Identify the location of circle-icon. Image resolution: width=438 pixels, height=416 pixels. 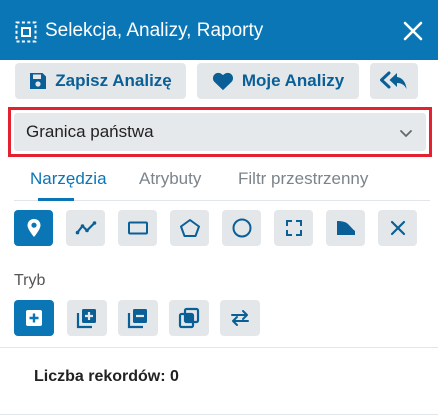
(241, 228).